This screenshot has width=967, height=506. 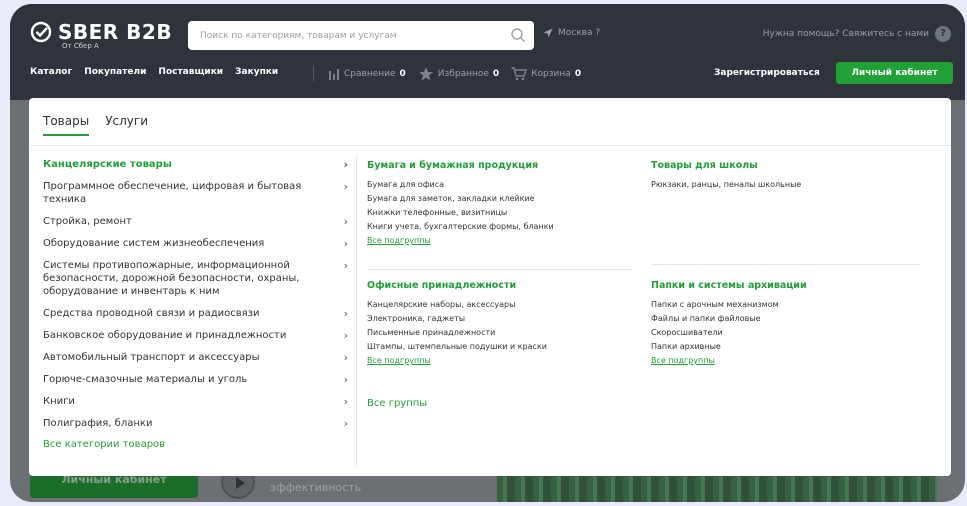 I want to click on category-item: Средства проводной связи и радиосвязи ›, so click(x=195, y=313).